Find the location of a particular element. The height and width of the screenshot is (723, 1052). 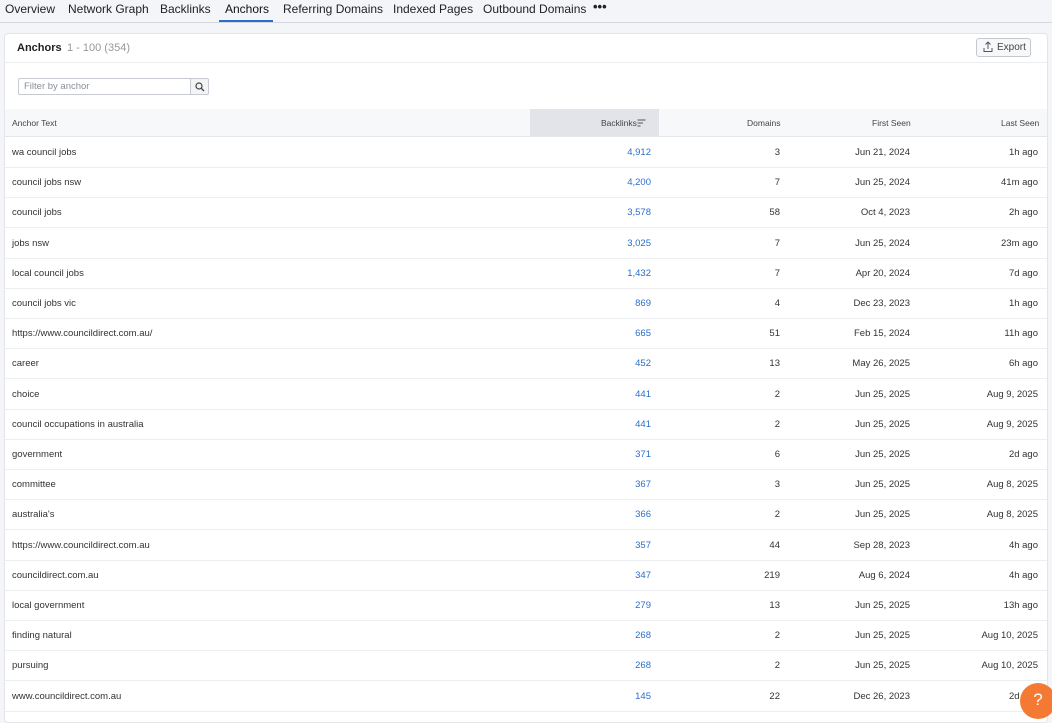

table-row: career 452 13 May 26, 2025 6h ago is located at coordinates (526, 364).